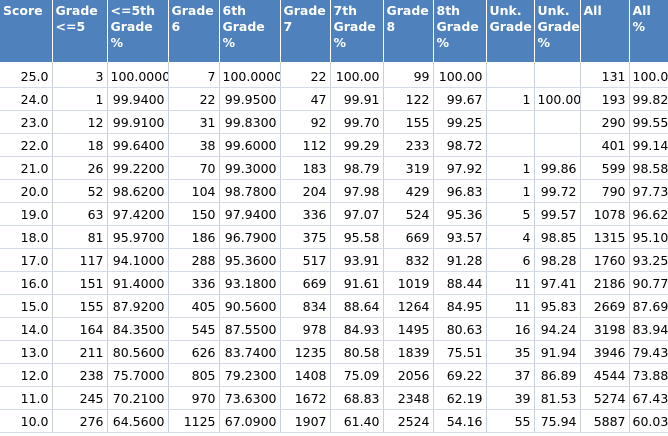  Describe the element at coordinates (305, 283) in the screenshot. I see `table-cell-grade-7: 669` at that location.